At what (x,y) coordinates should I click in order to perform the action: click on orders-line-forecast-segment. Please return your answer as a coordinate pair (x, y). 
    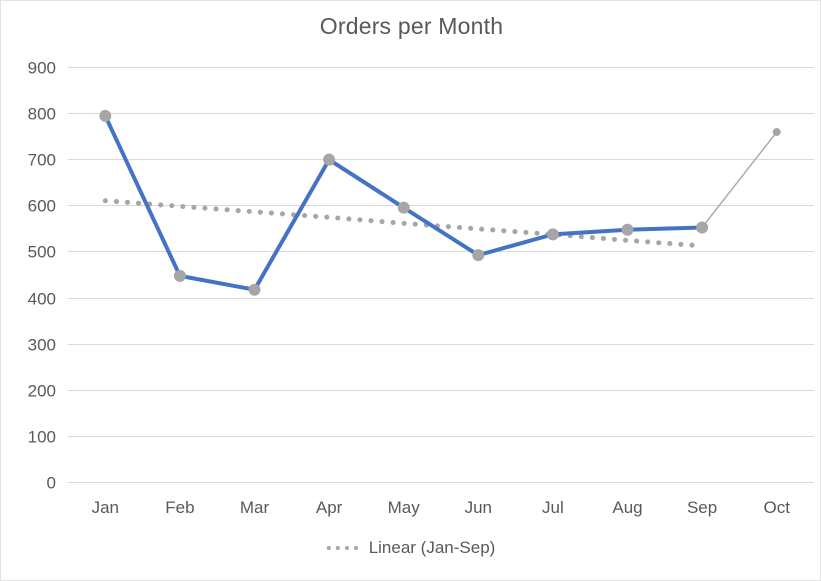
    Looking at the image, I should click on (739, 179).